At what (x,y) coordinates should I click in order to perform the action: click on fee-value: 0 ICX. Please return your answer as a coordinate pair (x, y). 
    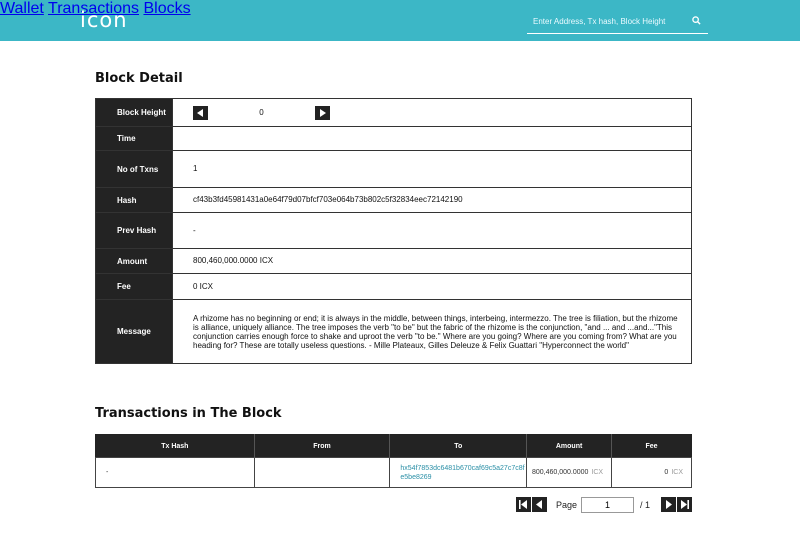
    Looking at the image, I should click on (432, 286).